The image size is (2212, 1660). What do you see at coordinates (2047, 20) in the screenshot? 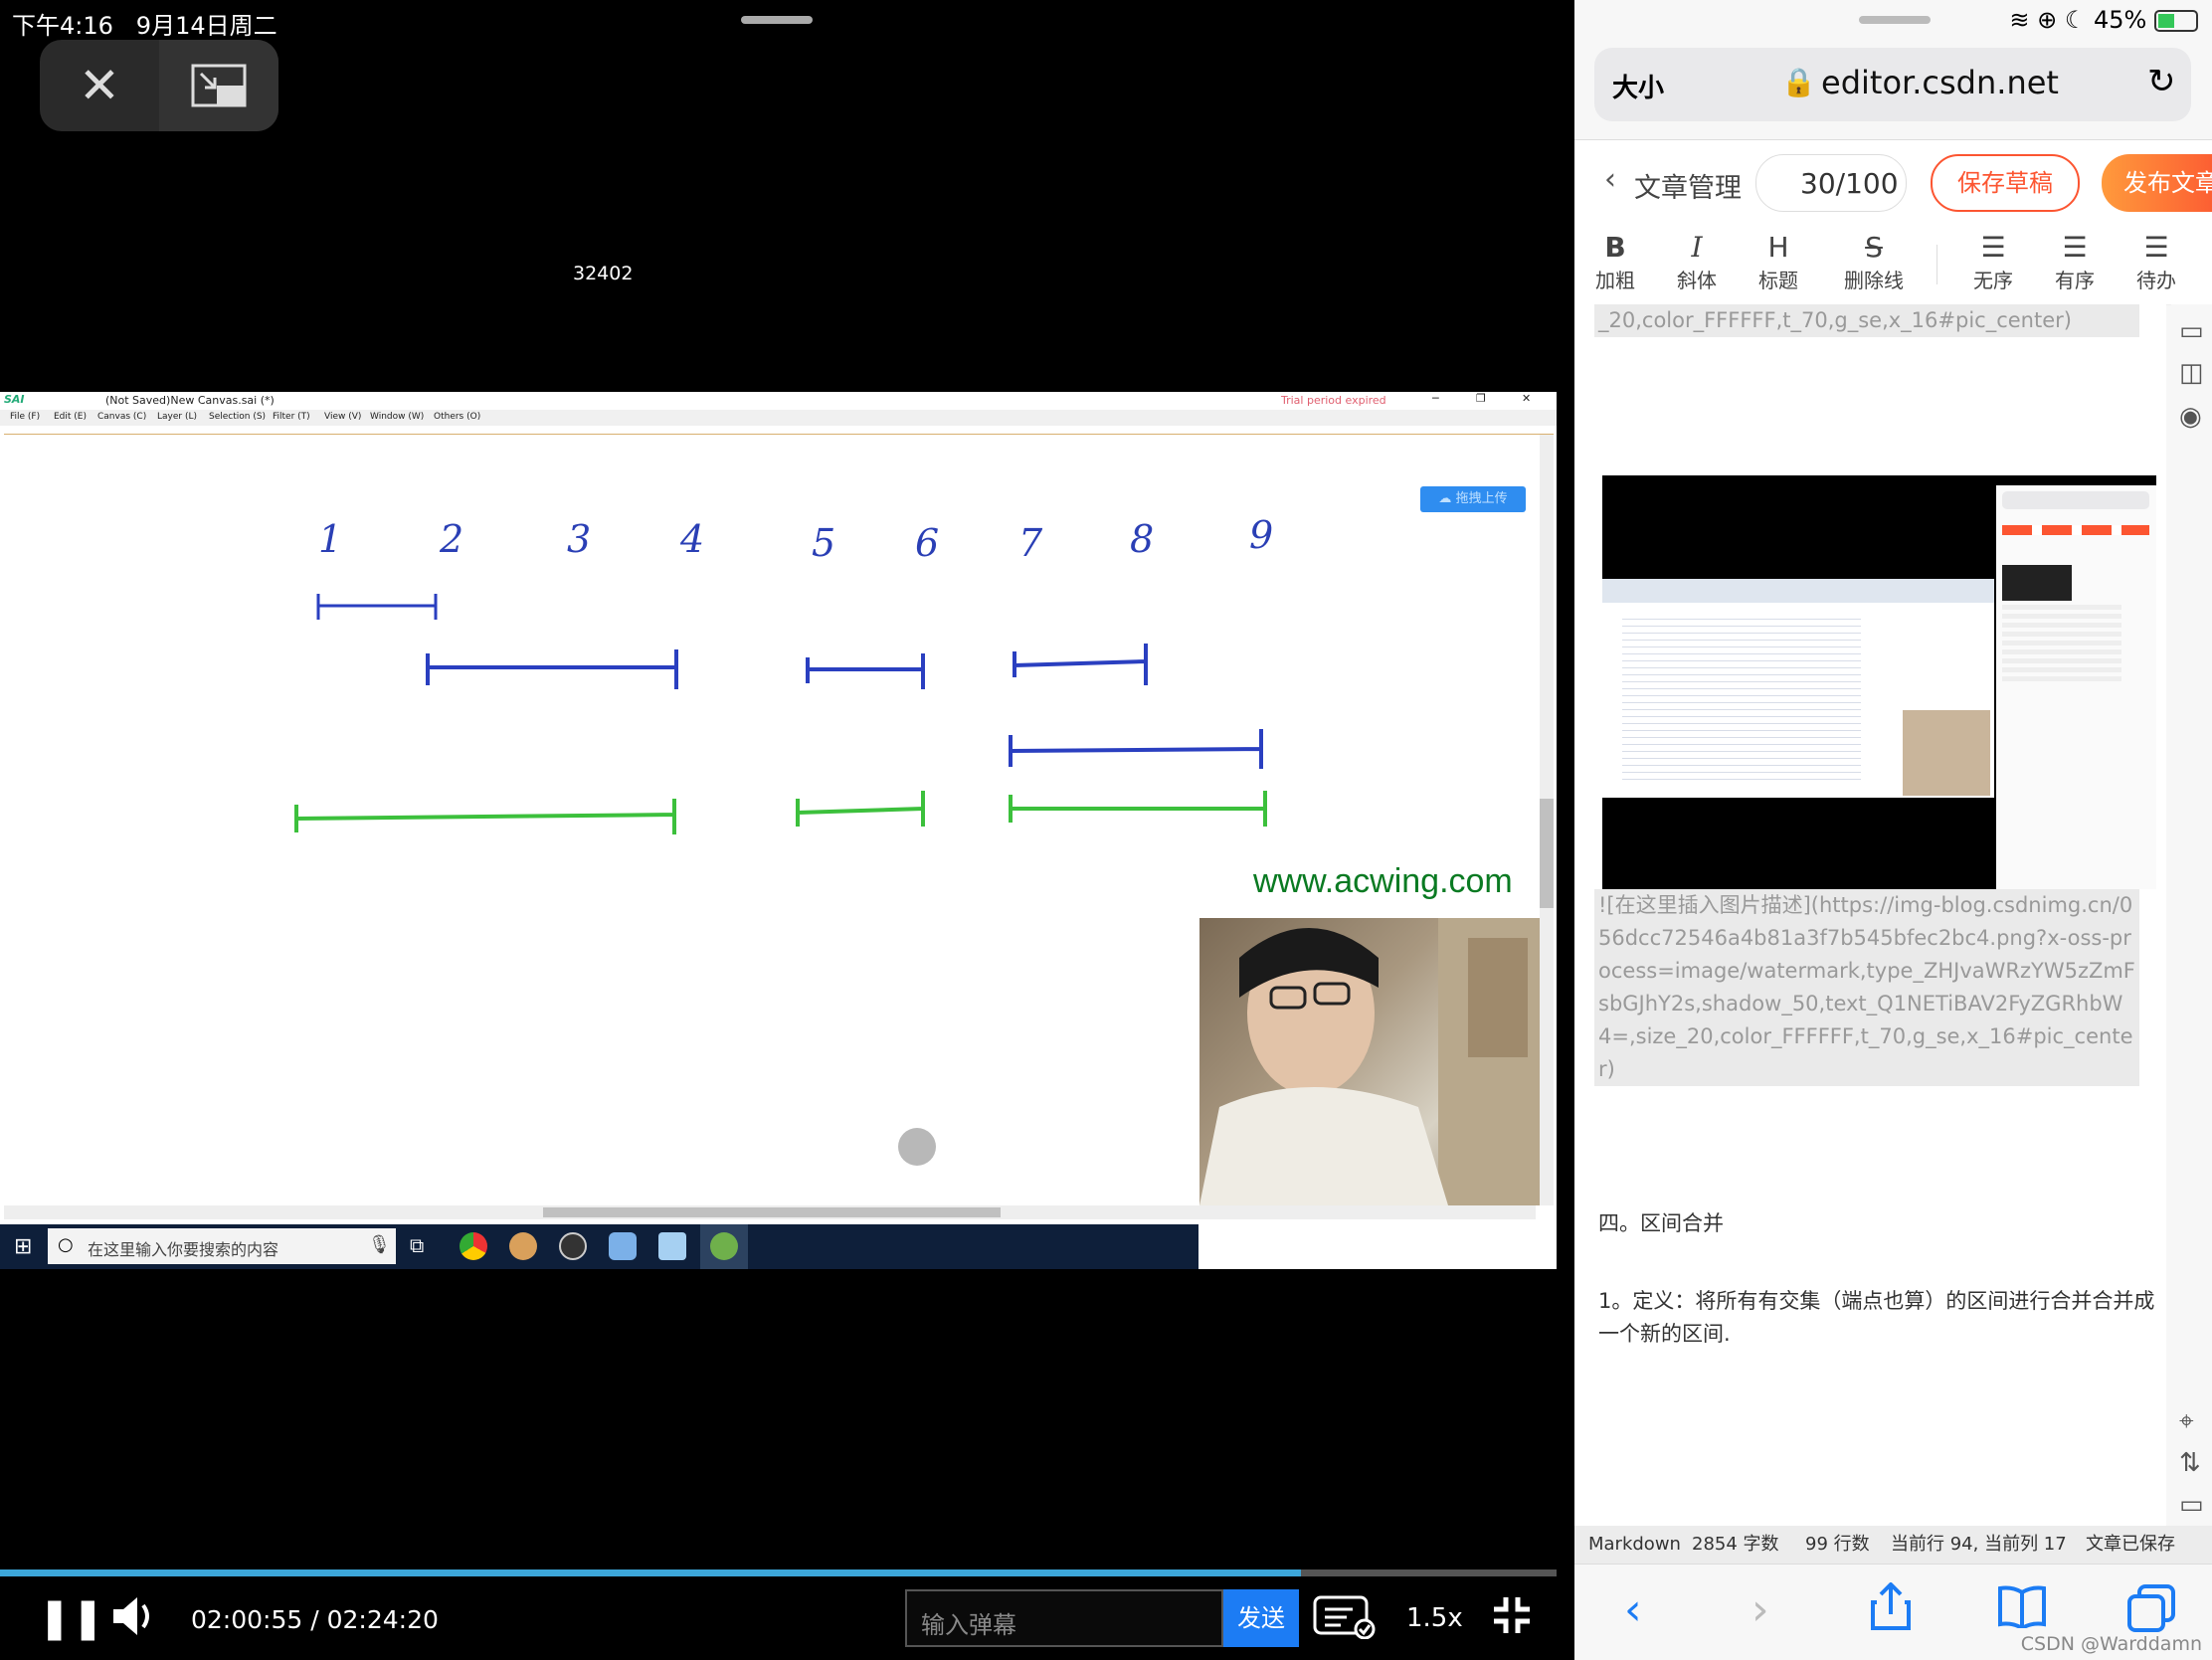
I see `orientation-lock-icon: ⊕` at bounding box center [2047, 20].